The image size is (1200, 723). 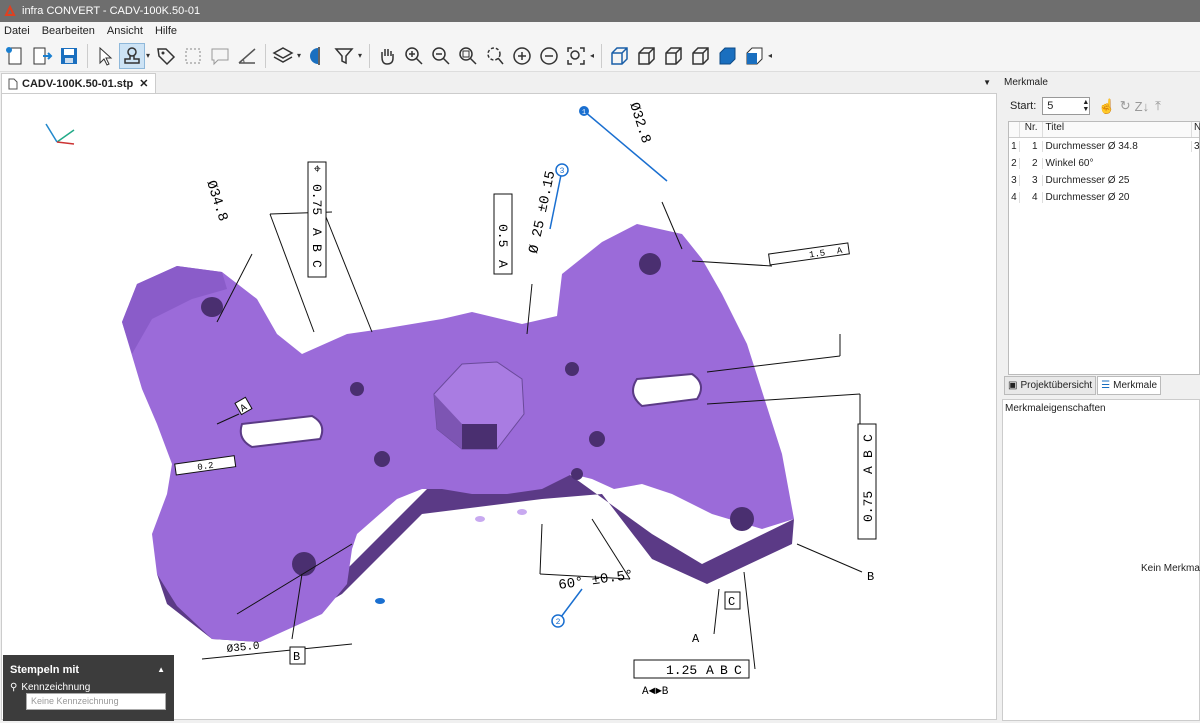 I want to click on properties-empty-text: Kein Merkmal a, so click(x=1170, y=568).